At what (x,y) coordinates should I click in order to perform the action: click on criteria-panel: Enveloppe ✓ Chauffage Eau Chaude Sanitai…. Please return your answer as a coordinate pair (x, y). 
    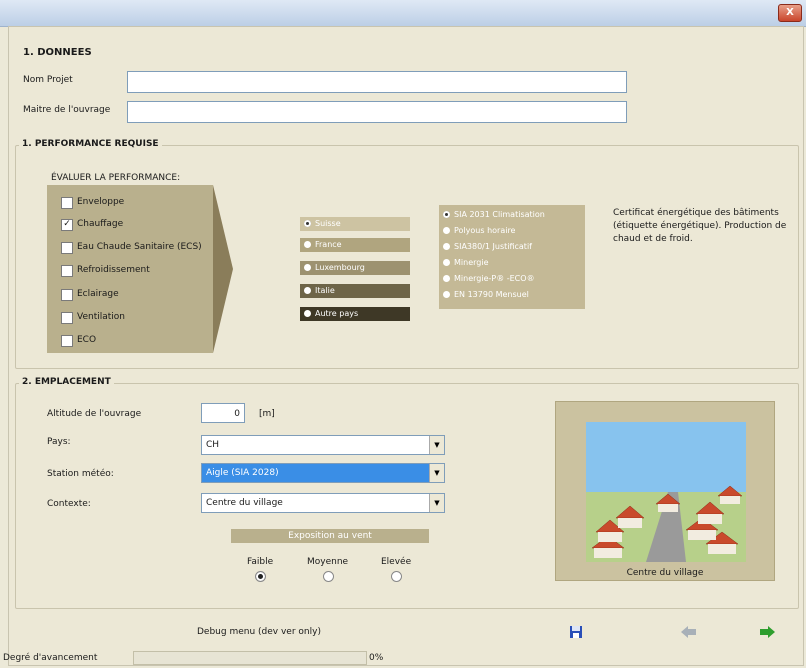
    Looking at the image, I should click on (130, 269).